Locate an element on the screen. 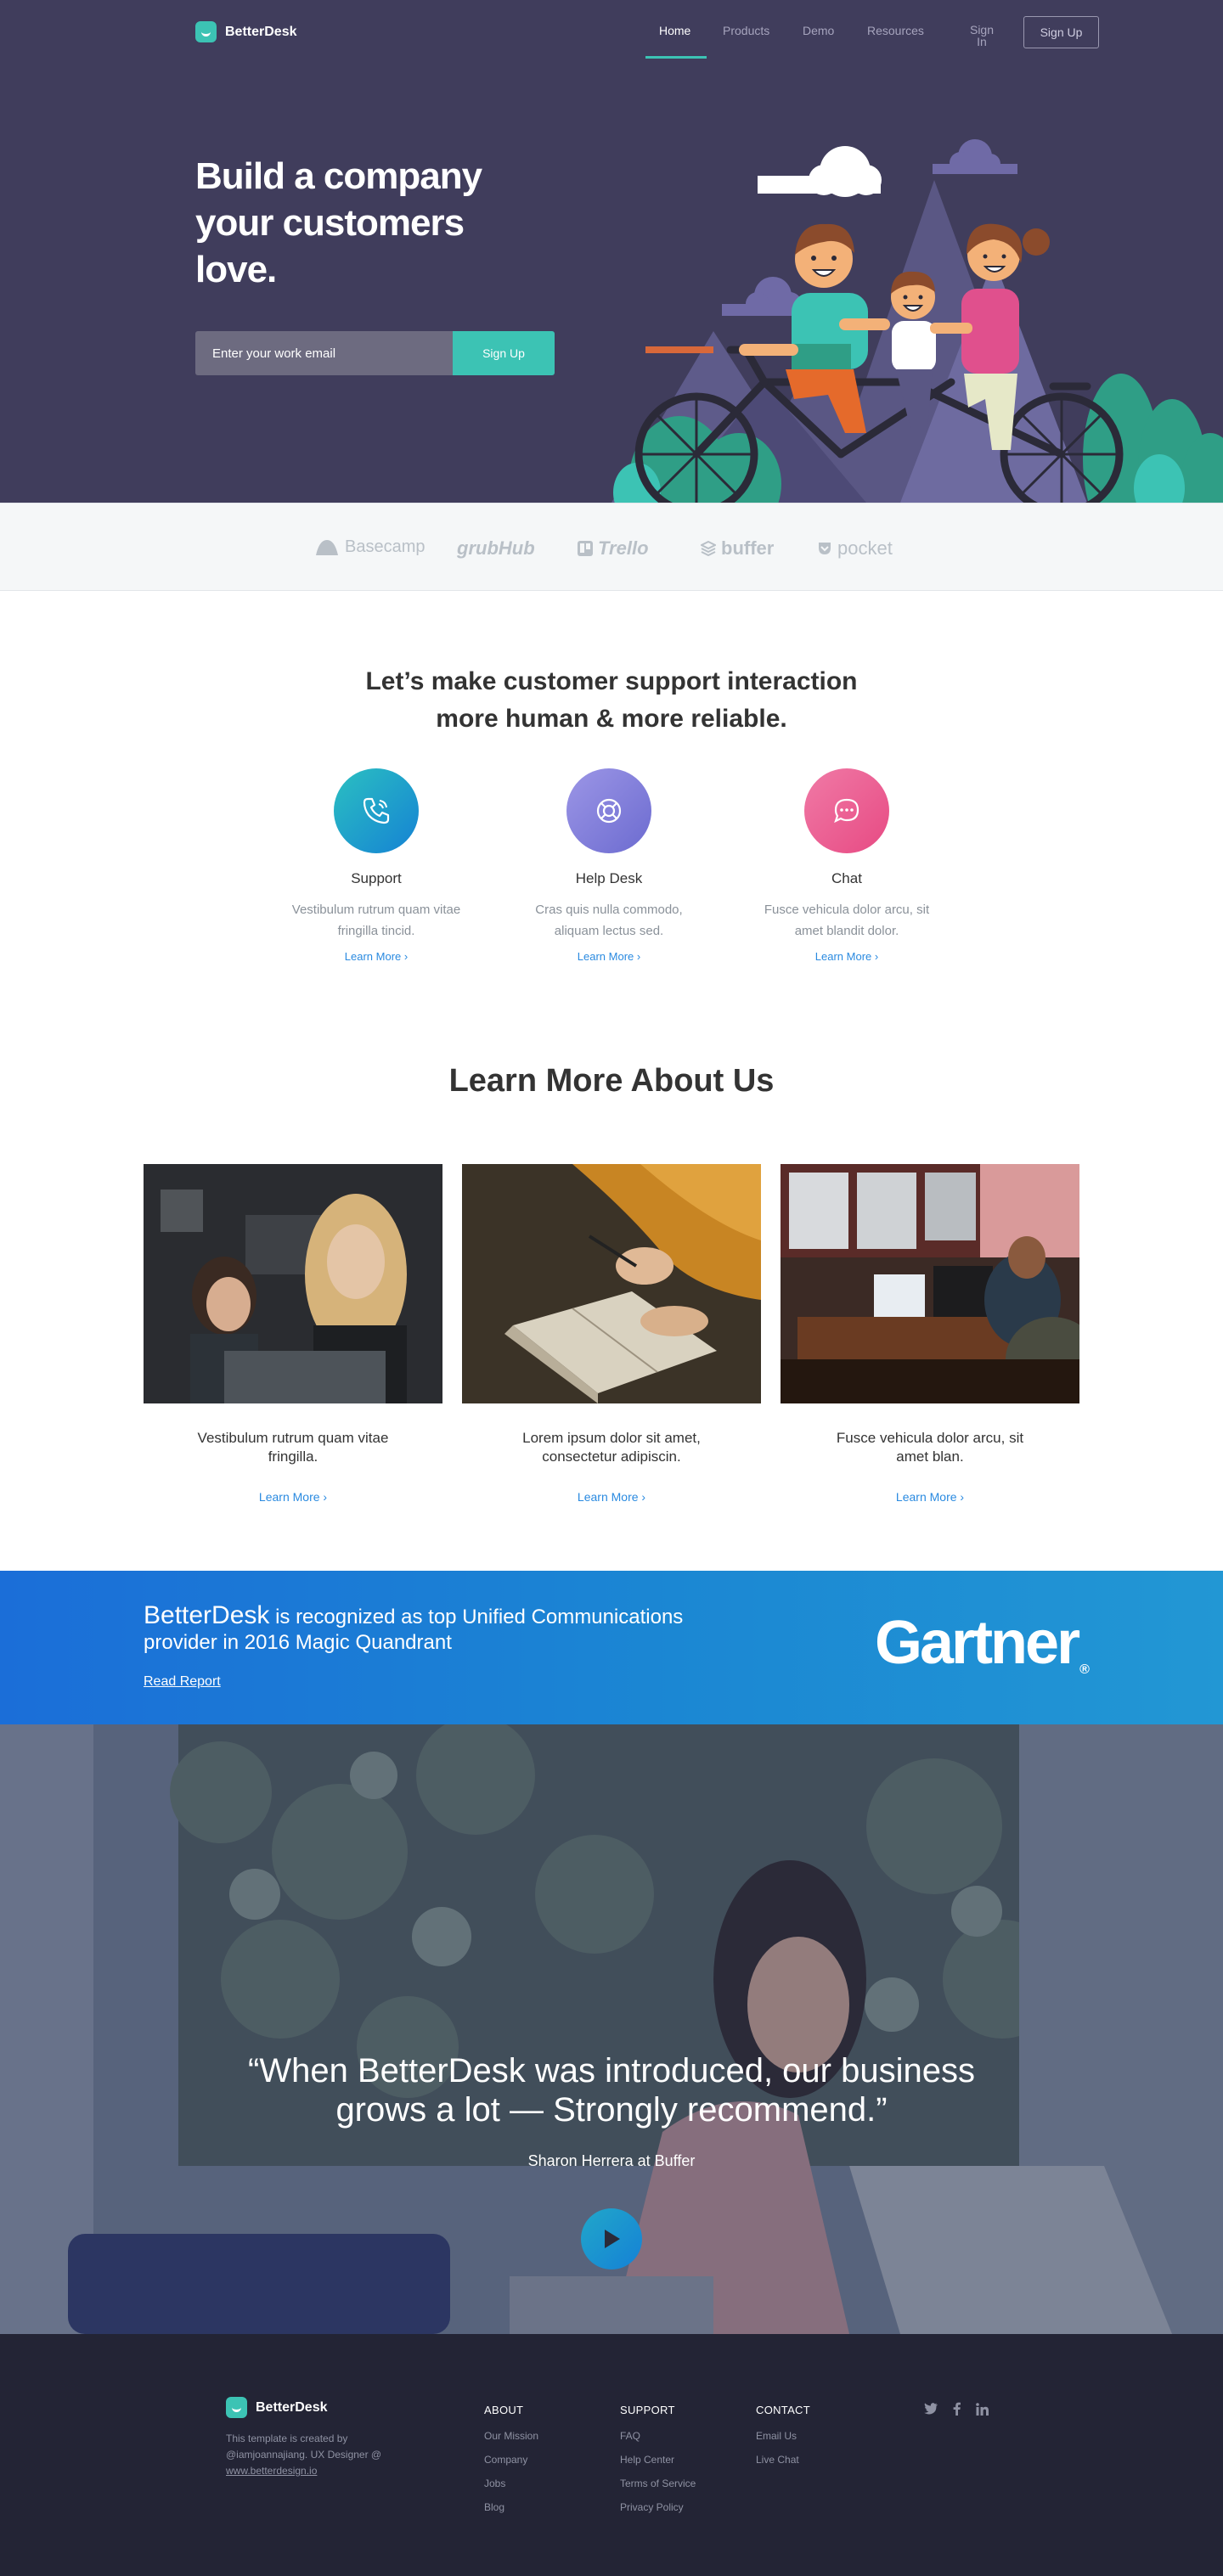 The image size is (1223, 2576). footer-link-email-us: Email Us is located at coordinates (783, 2436).